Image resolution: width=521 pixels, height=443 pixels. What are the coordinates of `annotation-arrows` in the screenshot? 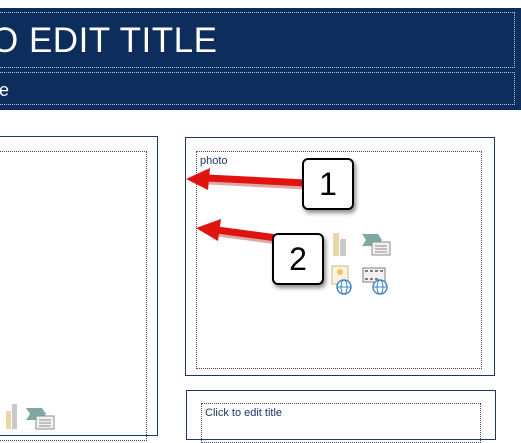 It's located at (249, 206).